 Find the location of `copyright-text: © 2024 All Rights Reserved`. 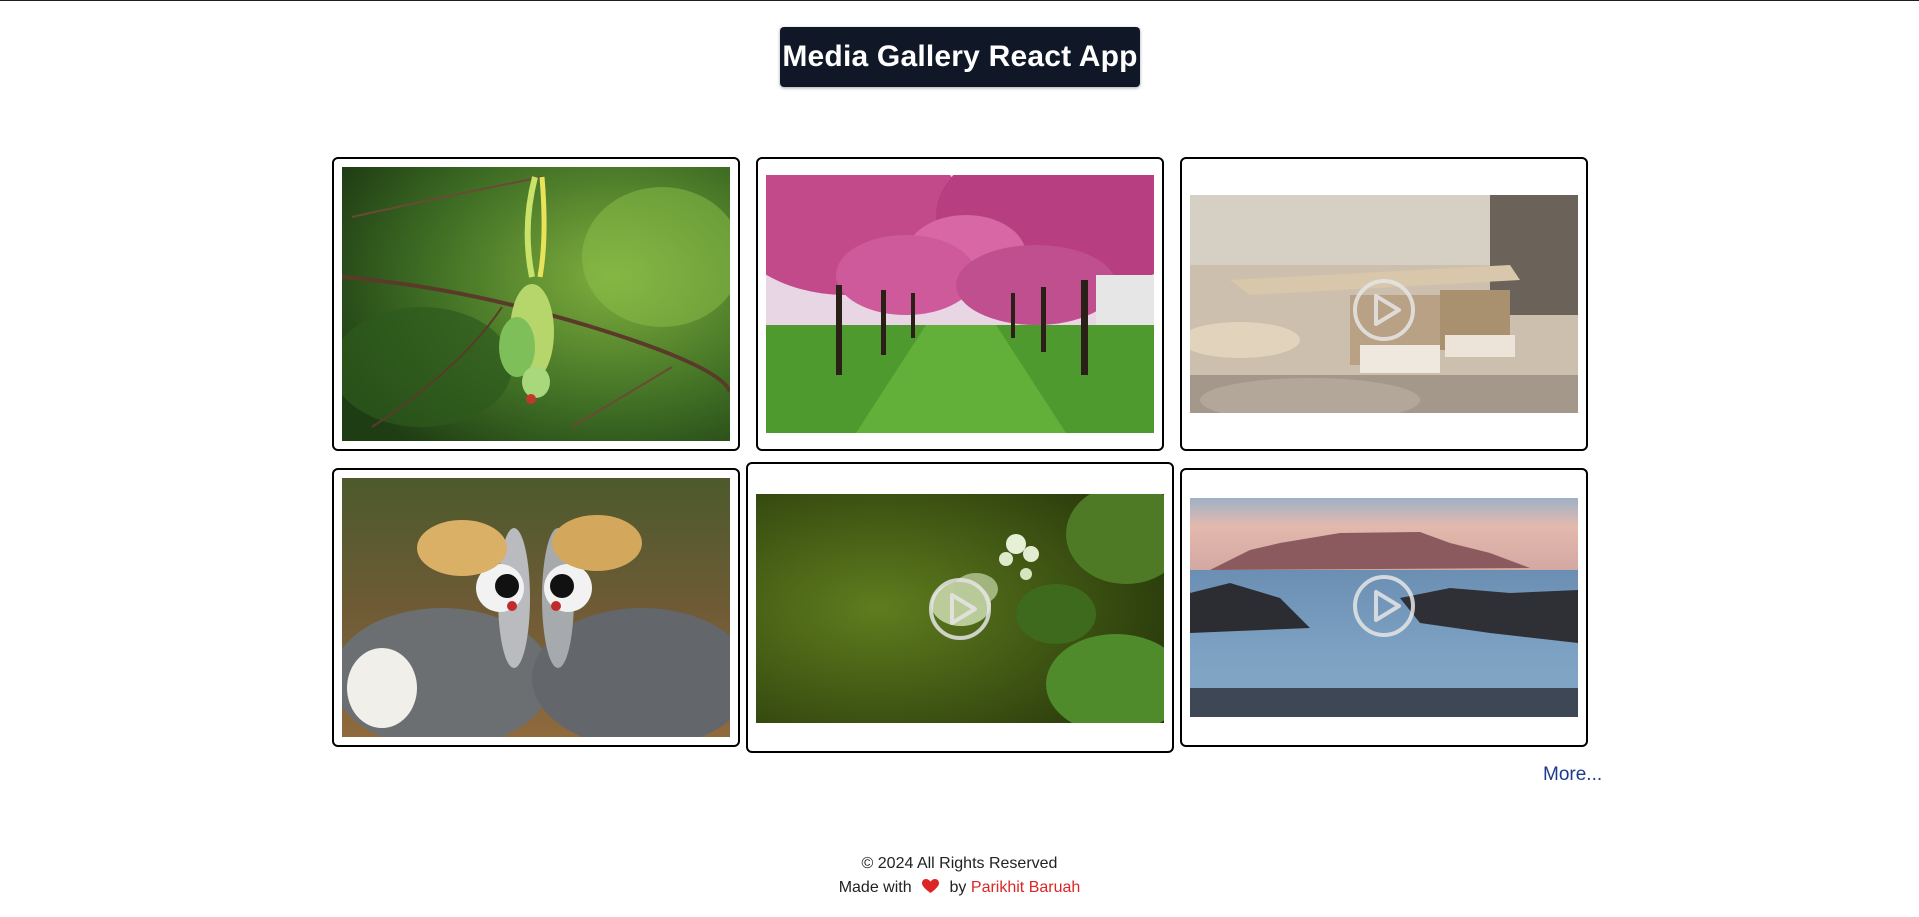

copyright-text: © 2024 All Rights Reserved is located at coordinates (959, 863).